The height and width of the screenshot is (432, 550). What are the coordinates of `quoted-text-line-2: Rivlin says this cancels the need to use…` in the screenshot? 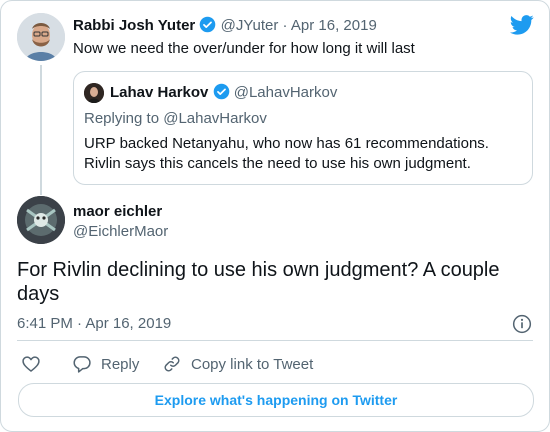 It's located at (277, 163).